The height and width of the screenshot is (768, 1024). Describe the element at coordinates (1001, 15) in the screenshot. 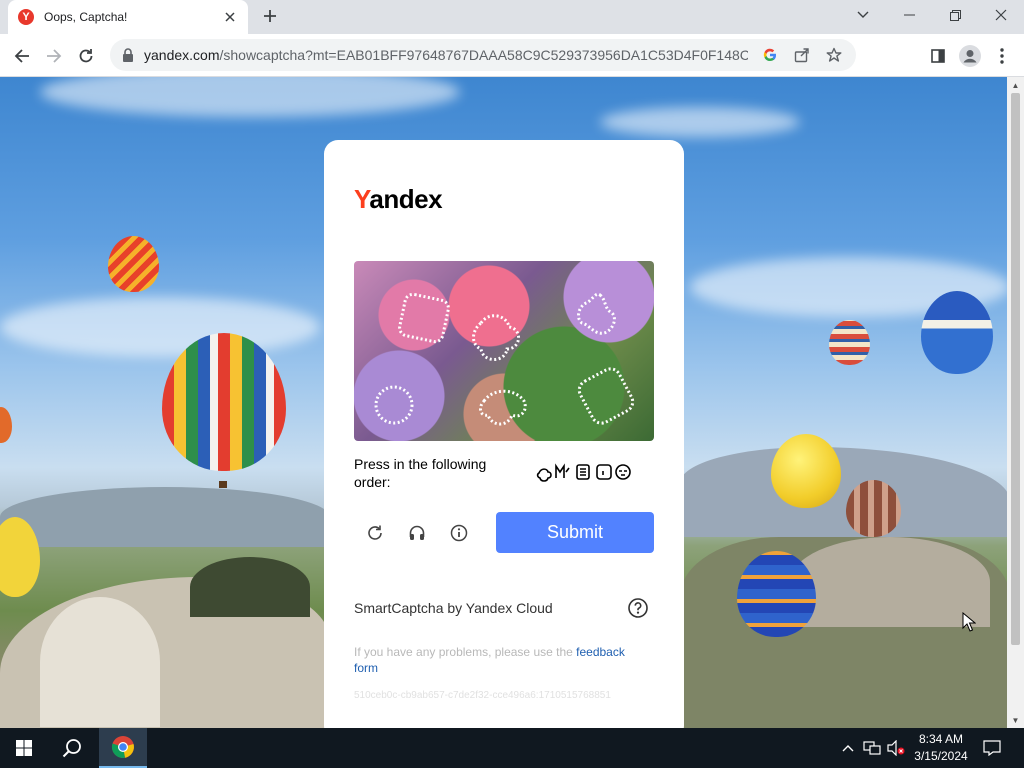

I see `close-window-icon` at that location.